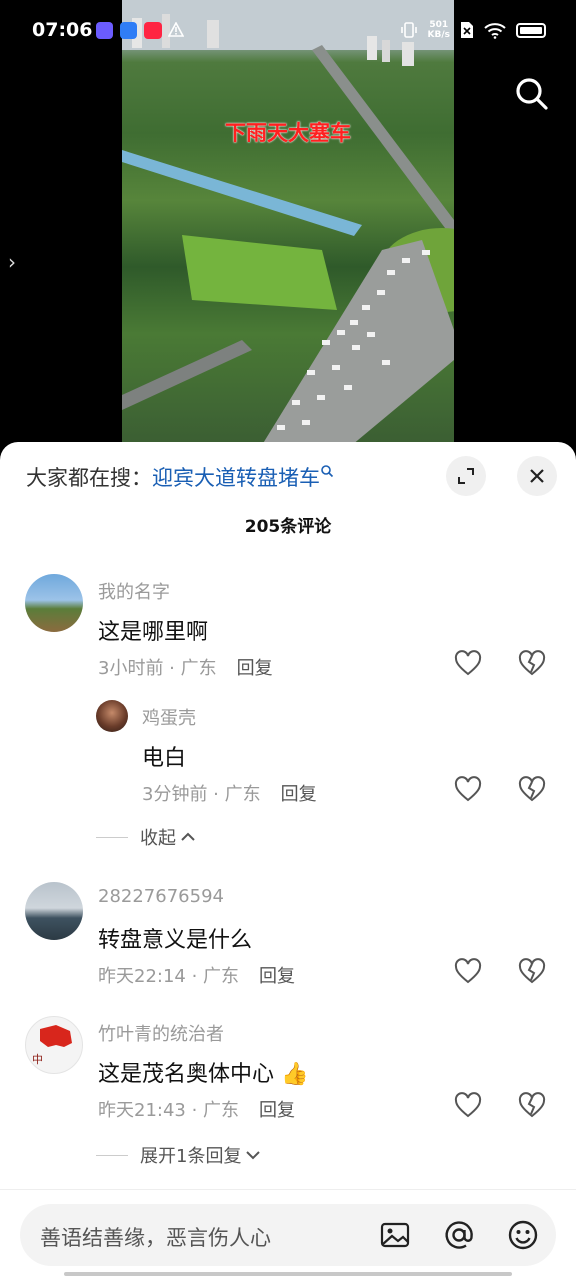  I want to click on net-speed-unit: KB/s, so click(438, 35).